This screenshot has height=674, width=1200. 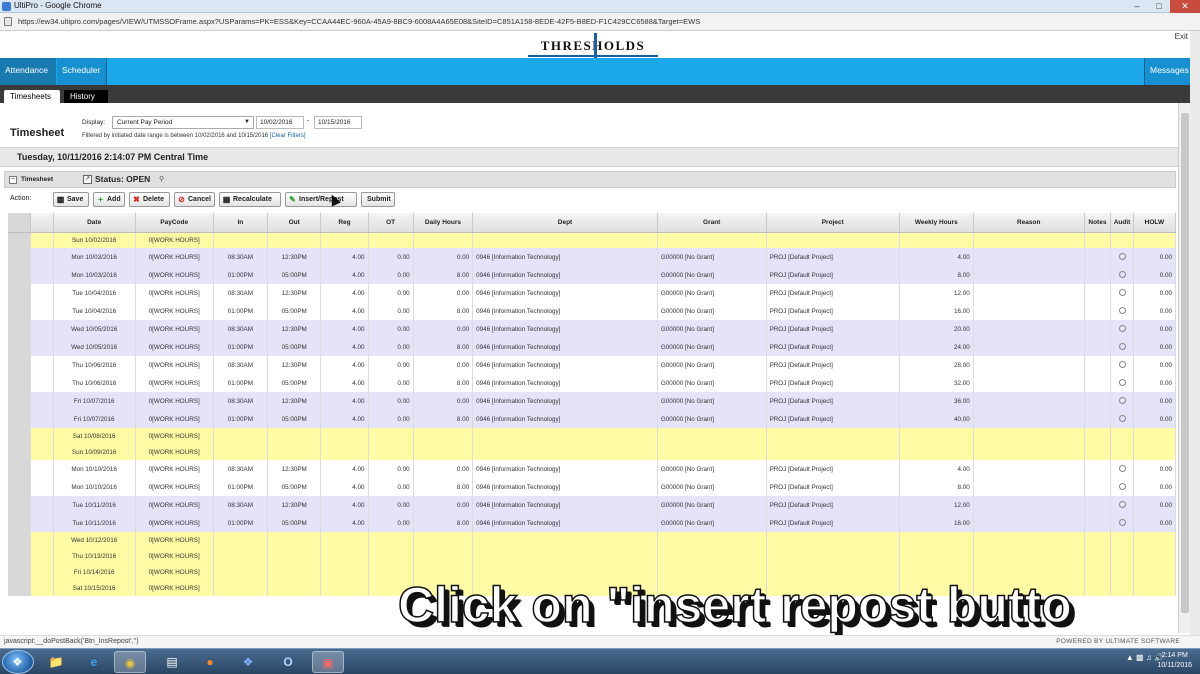 What do you see at coordinates (592, 452) in the screenshot?
I see `table-row: Sun 10/09/2016 0[WORK HOURS]` at bounding box center [592, 452].